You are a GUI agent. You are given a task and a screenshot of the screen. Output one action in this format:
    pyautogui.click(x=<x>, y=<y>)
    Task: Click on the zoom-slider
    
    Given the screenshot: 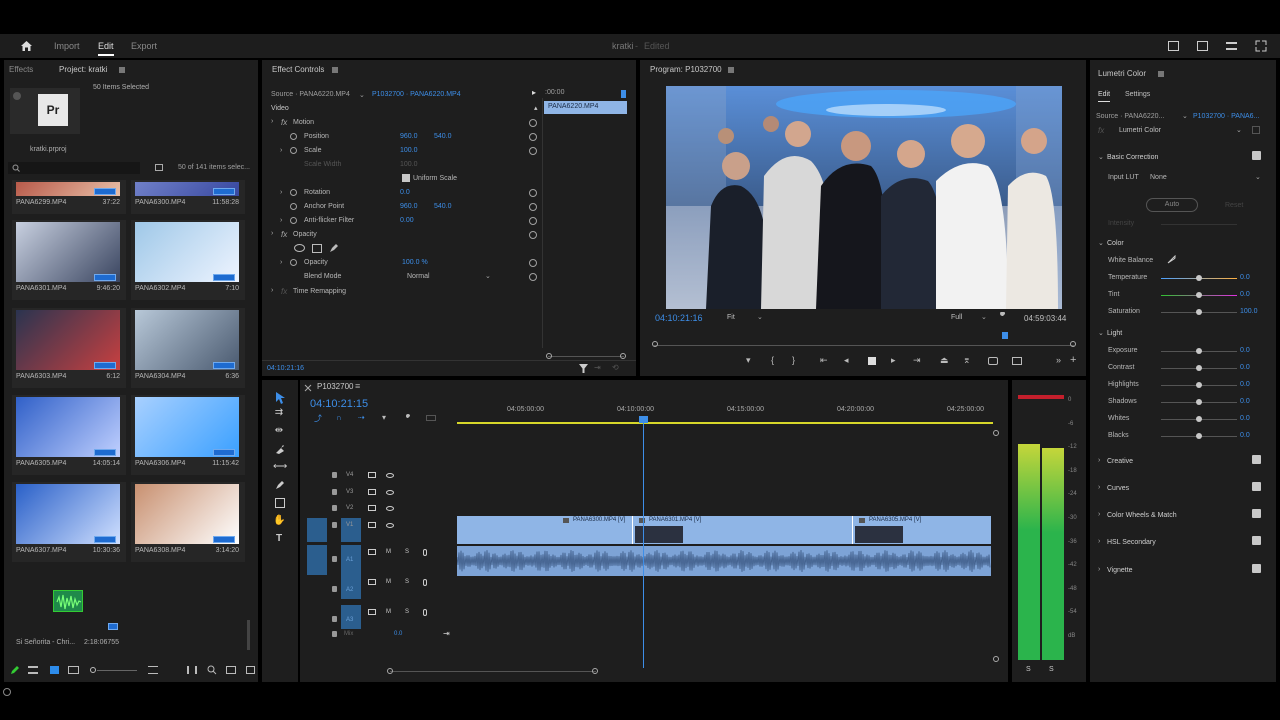 What is the action you would take?
    pyautogui.click(x=117, y=670)
    